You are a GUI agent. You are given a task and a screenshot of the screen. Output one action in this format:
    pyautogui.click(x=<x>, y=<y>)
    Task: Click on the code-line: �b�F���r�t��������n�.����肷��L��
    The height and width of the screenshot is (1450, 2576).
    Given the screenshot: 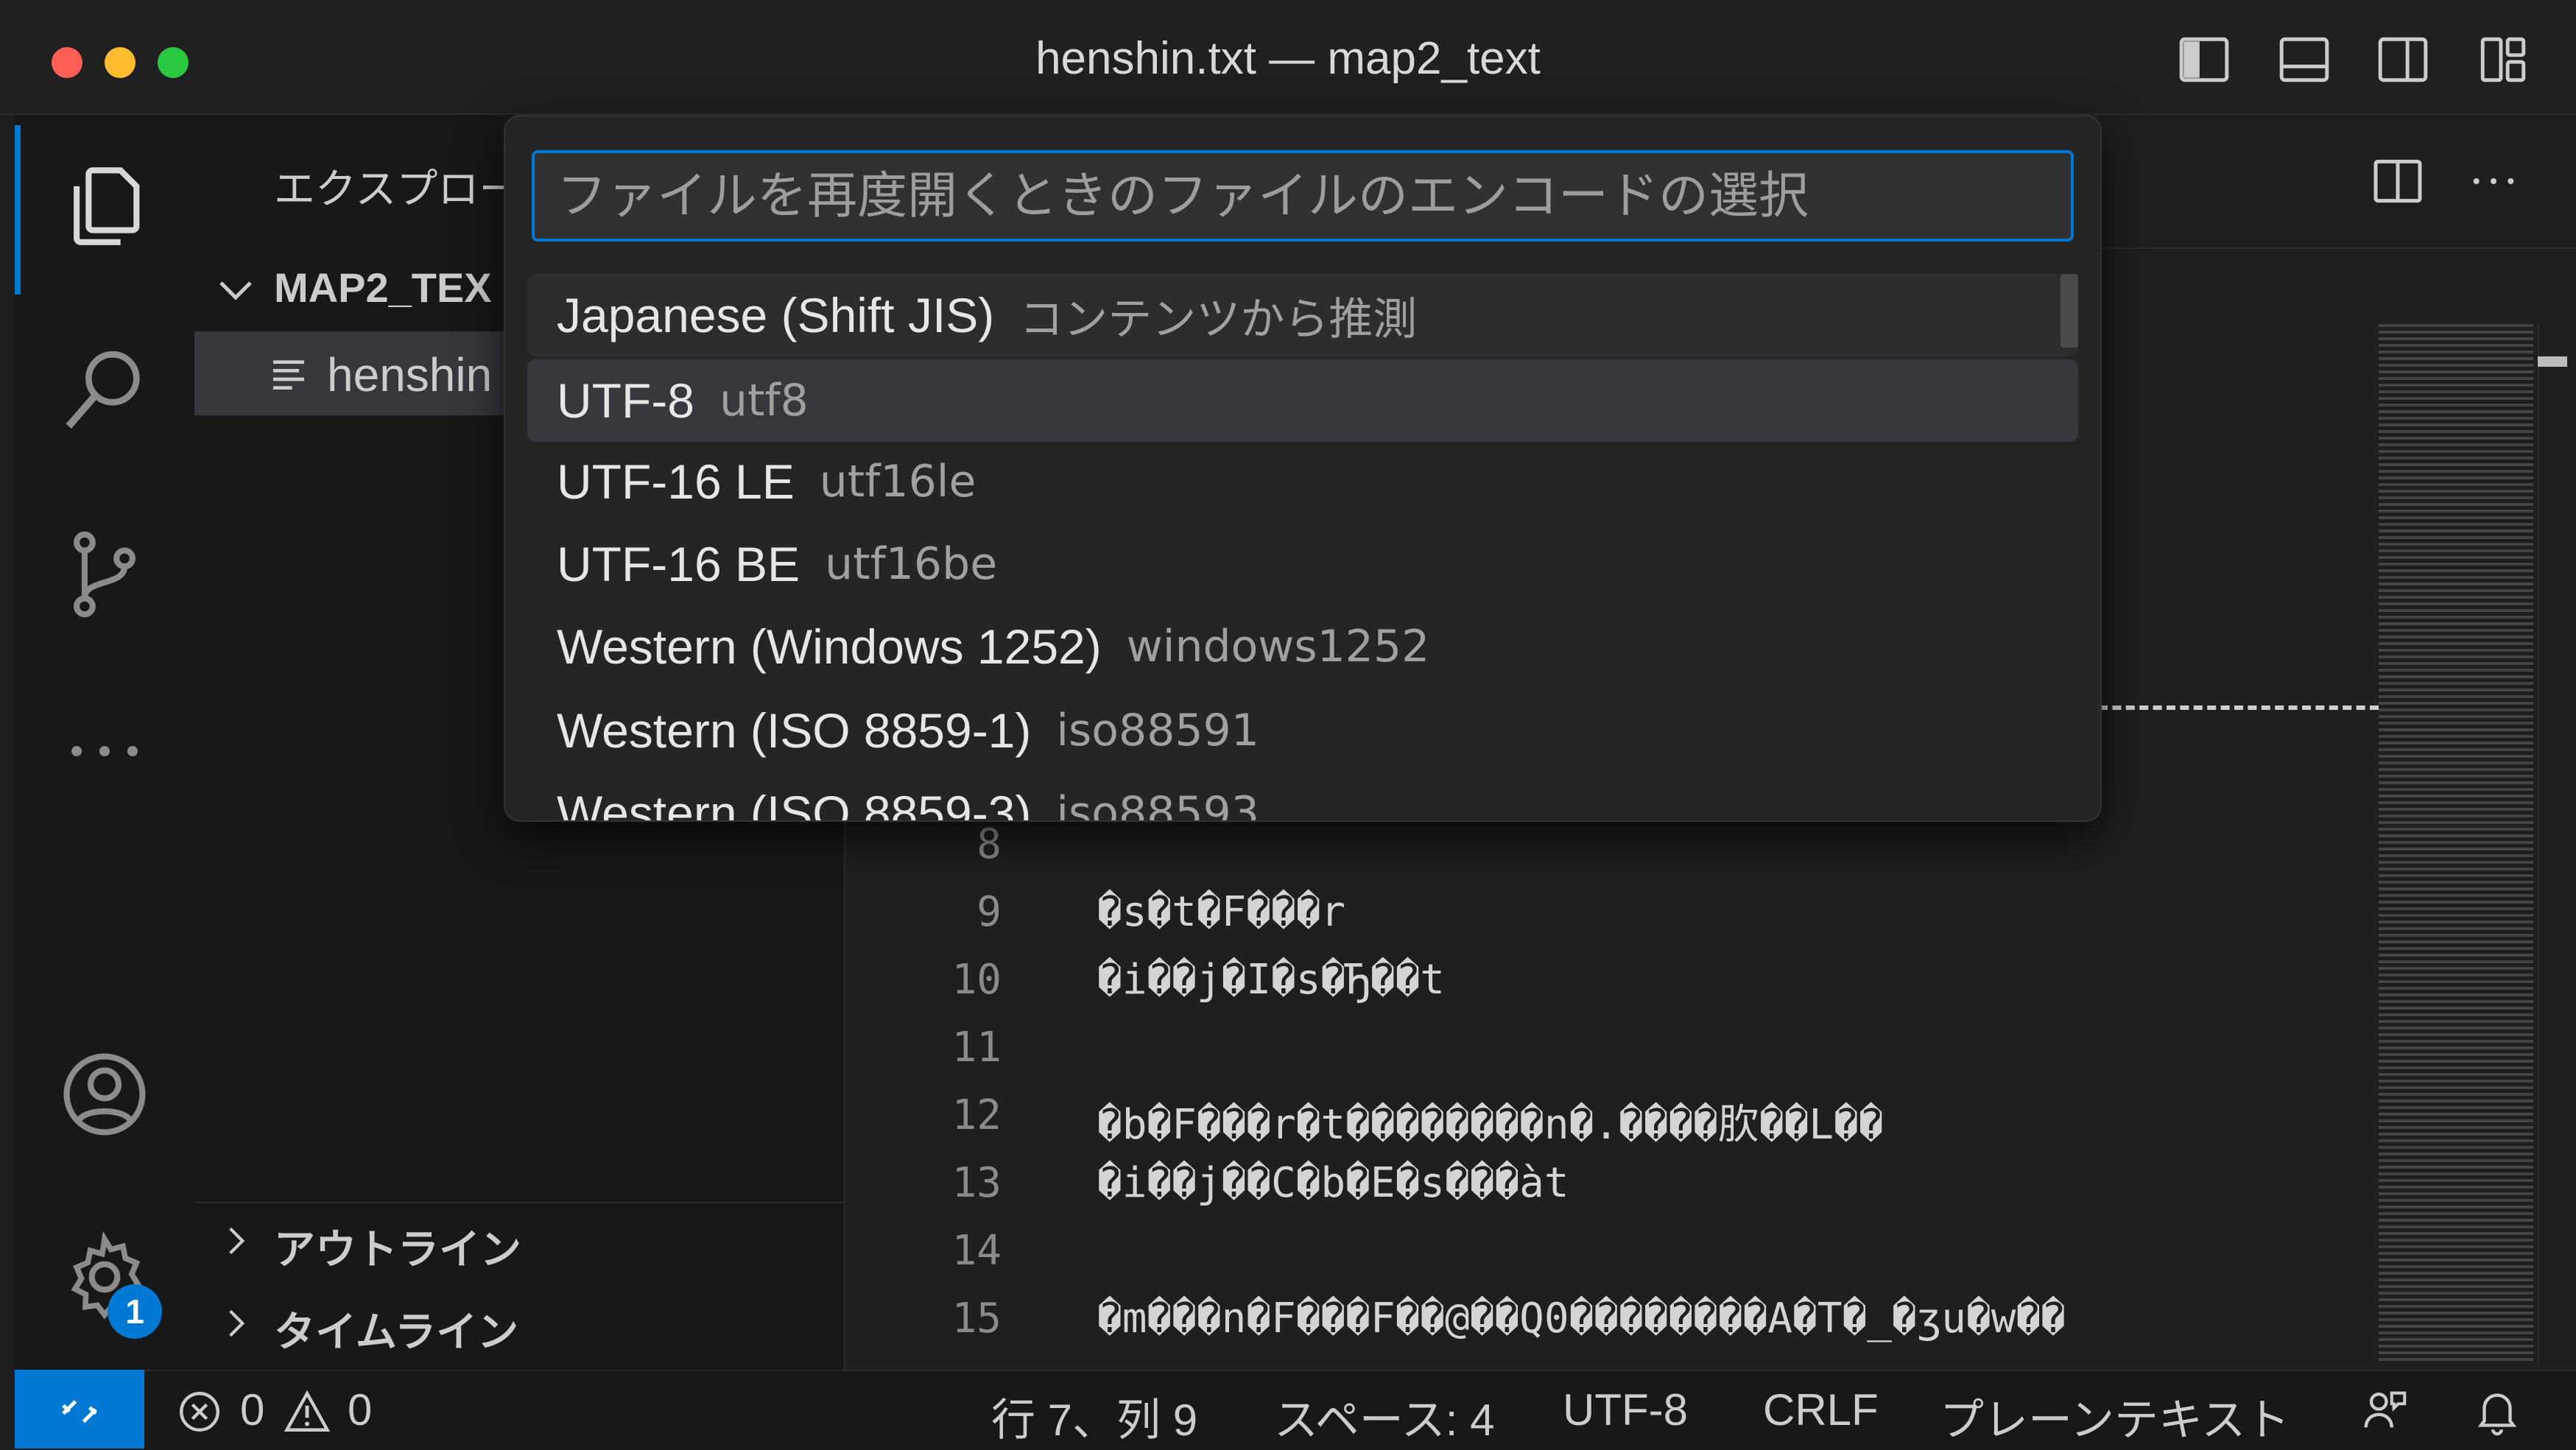 What is the action you would take?
    pyautogui.click(x=1490, y=1121)
    